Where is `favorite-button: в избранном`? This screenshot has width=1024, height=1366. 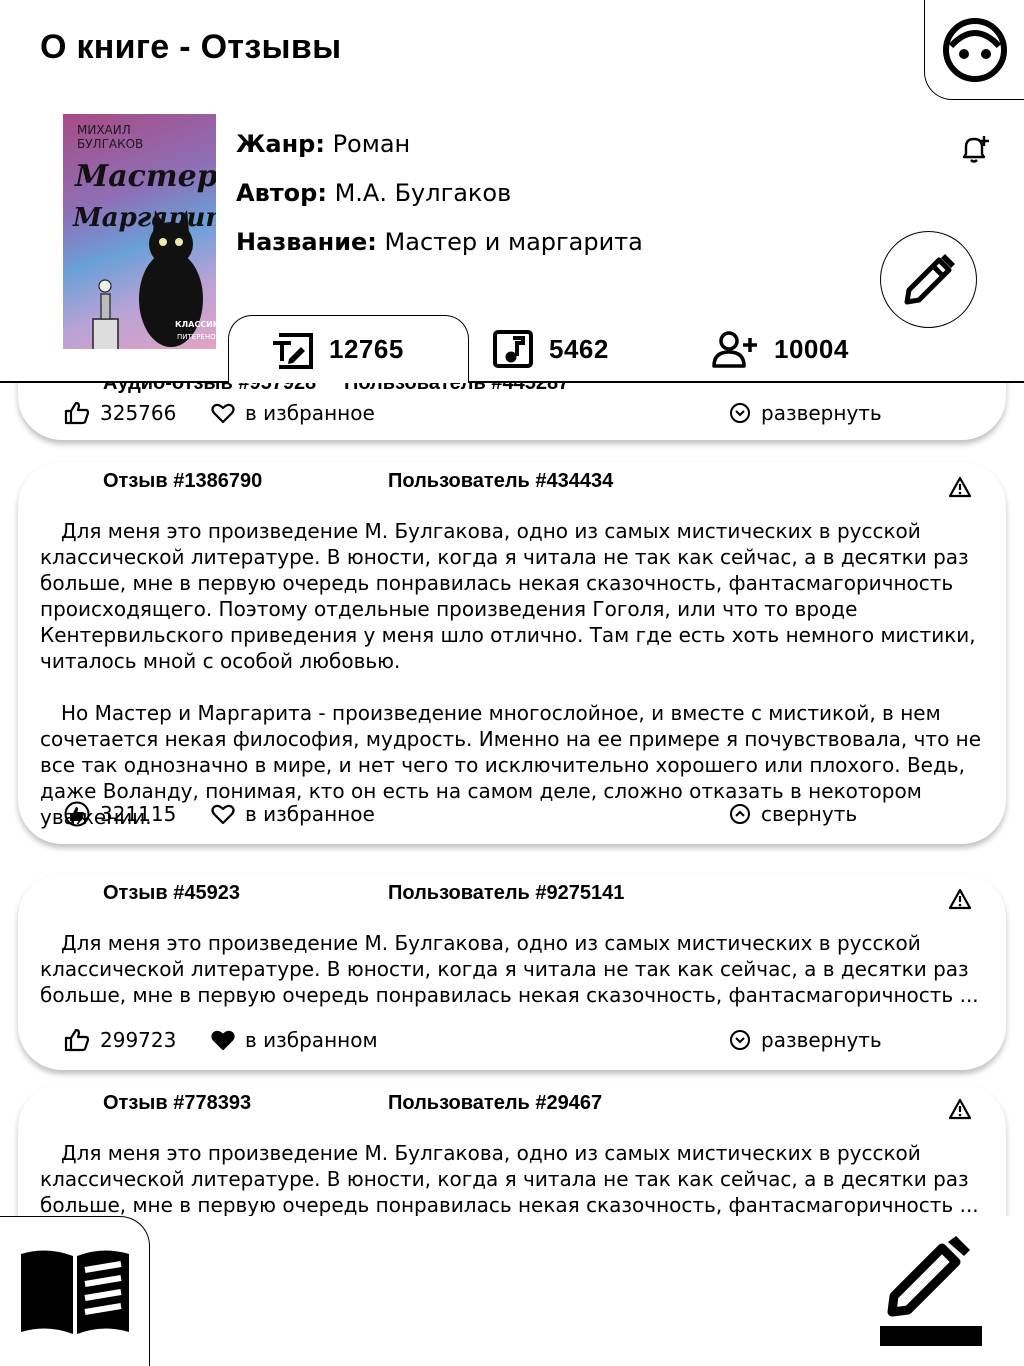
favorite-button: в избранном is located at coordinates (294, 1040).